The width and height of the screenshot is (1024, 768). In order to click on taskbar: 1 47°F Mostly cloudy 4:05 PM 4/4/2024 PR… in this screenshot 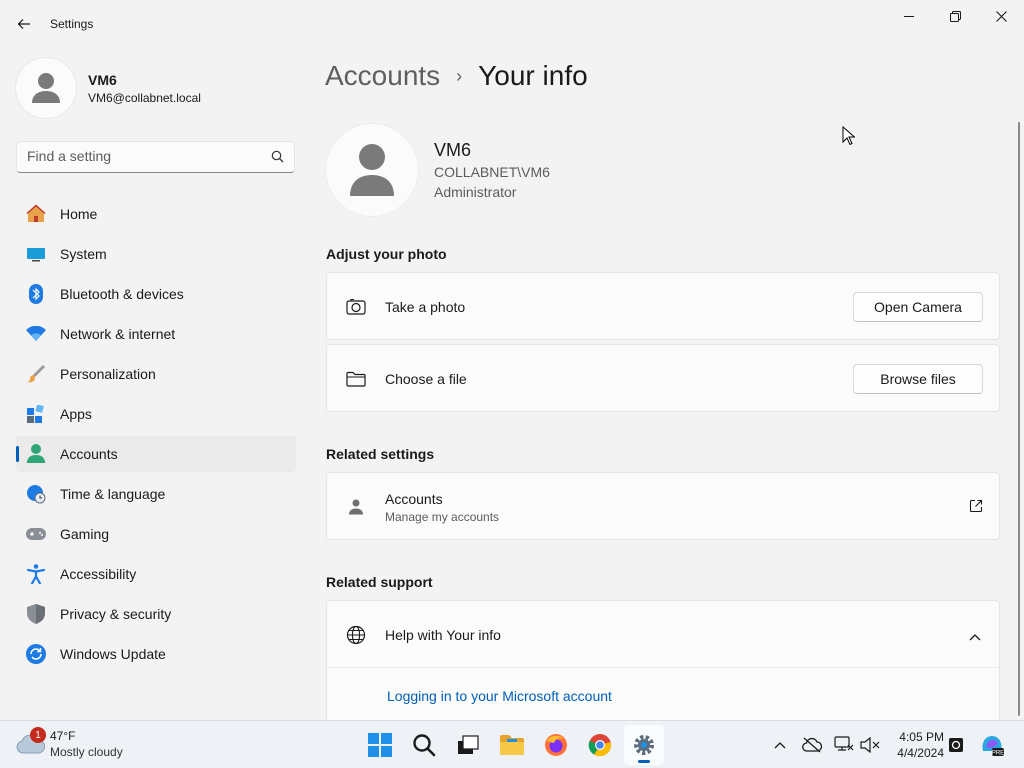, I will do `click(512, 744)`.